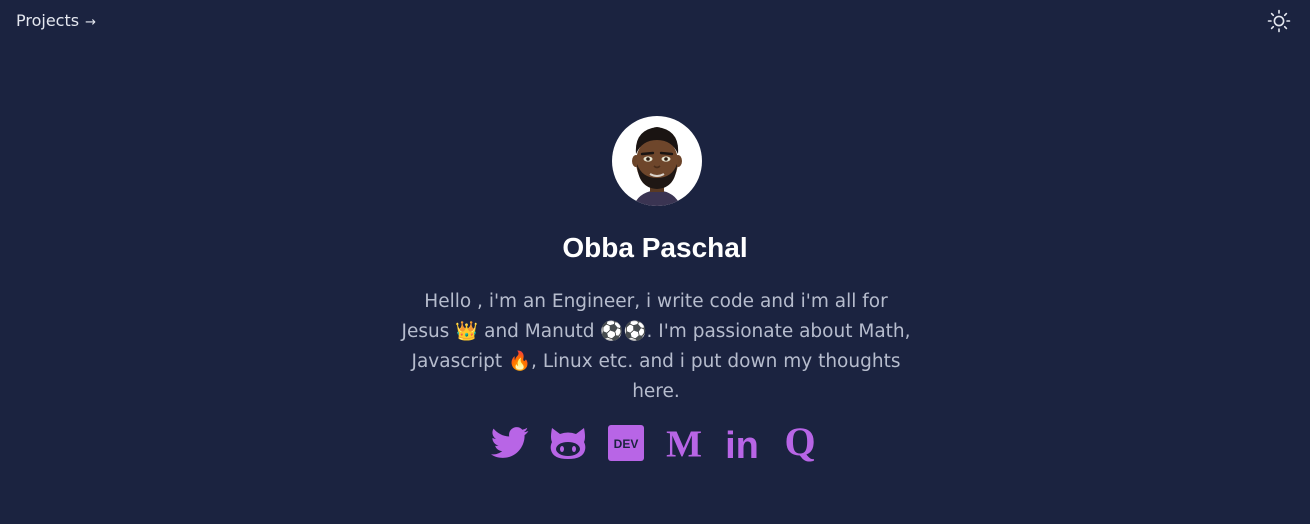 Image resolution: width=1310 pixels, height=524 pixels. I want to click on github-icon, so click(568, 443).